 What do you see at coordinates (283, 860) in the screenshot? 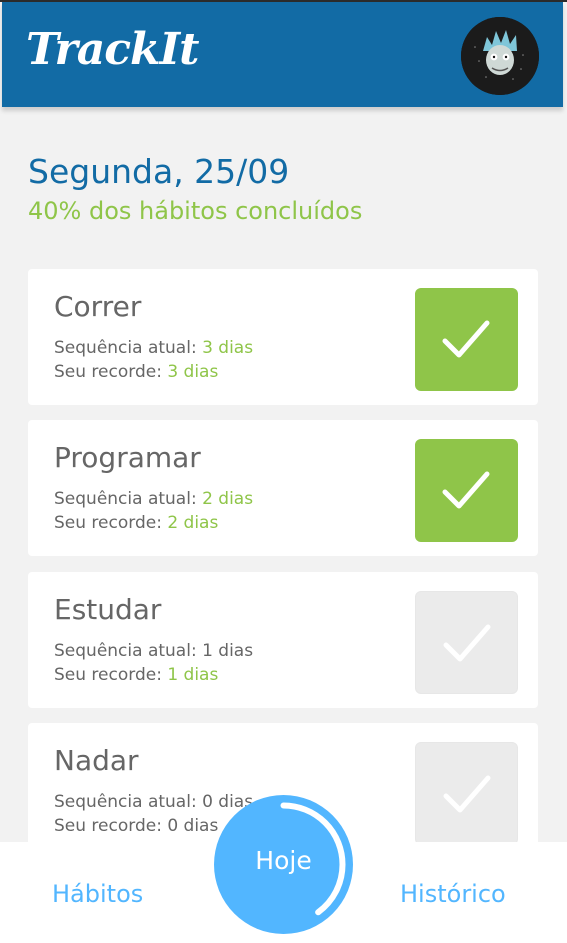
I see `today-label: Hoje` at bounding box center [283, 860].